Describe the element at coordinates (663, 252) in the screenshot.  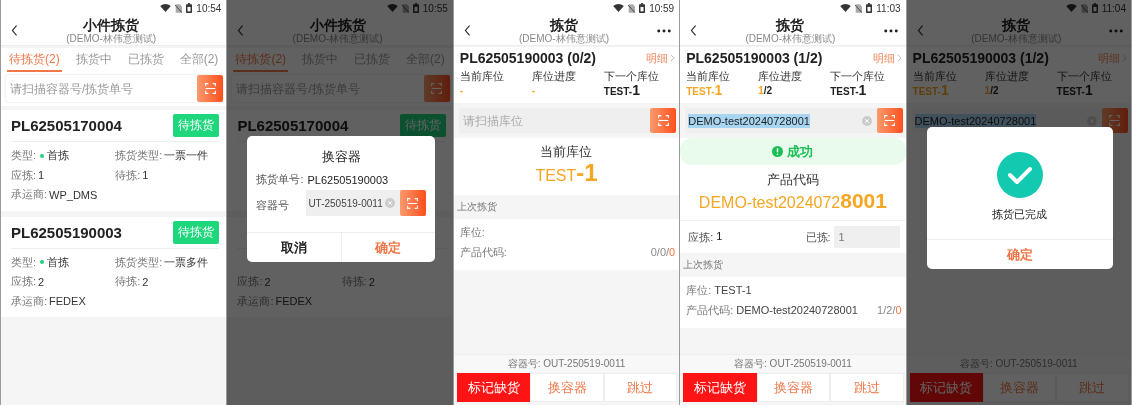
I see `pick-count: 0/0/0` at that location.